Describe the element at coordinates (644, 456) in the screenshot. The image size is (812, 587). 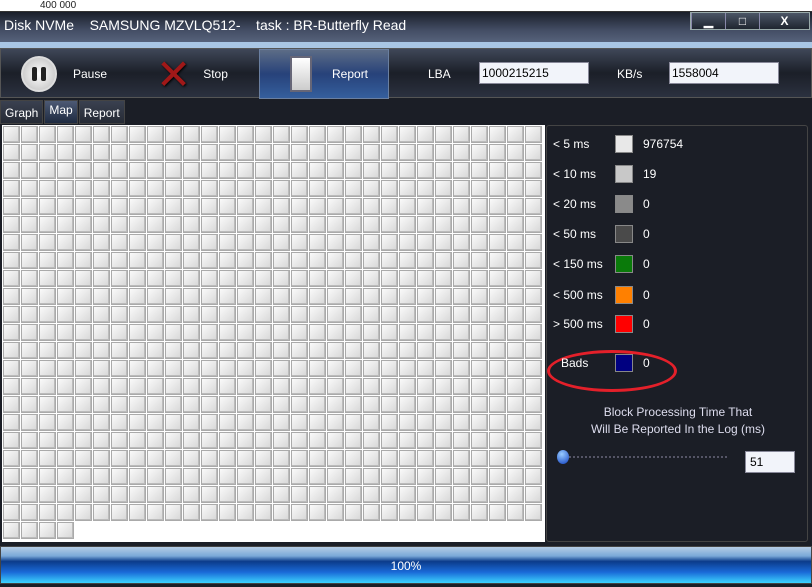
I see `threshold-slider-track` at that location.